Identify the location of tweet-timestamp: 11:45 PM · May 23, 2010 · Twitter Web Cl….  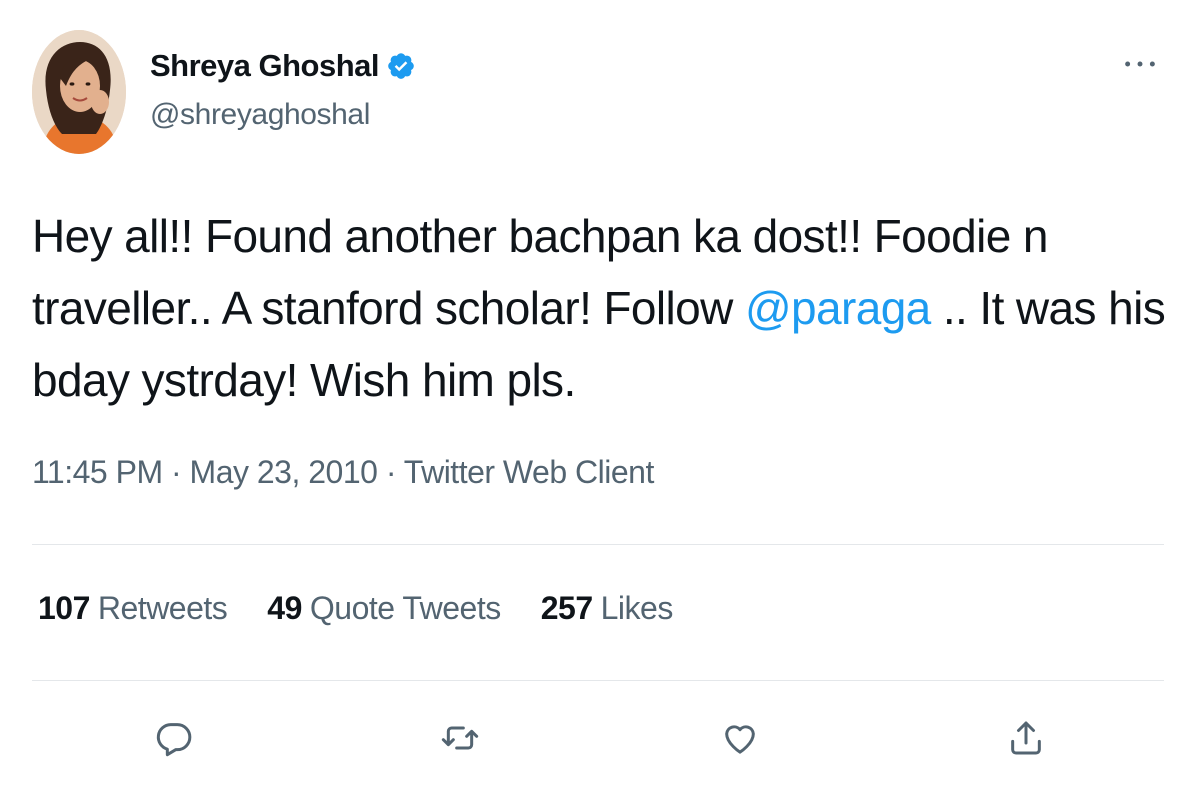
(343, 472).